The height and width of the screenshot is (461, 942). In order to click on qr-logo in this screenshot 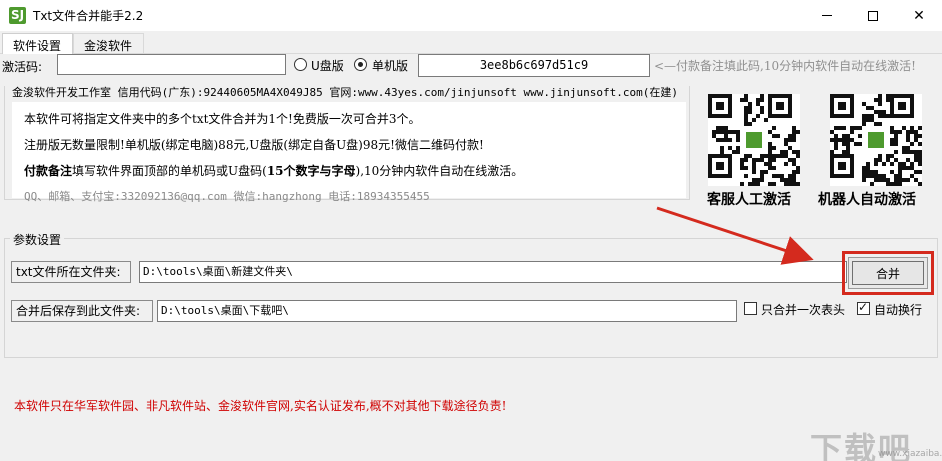, I will do `click(876, 140)`.